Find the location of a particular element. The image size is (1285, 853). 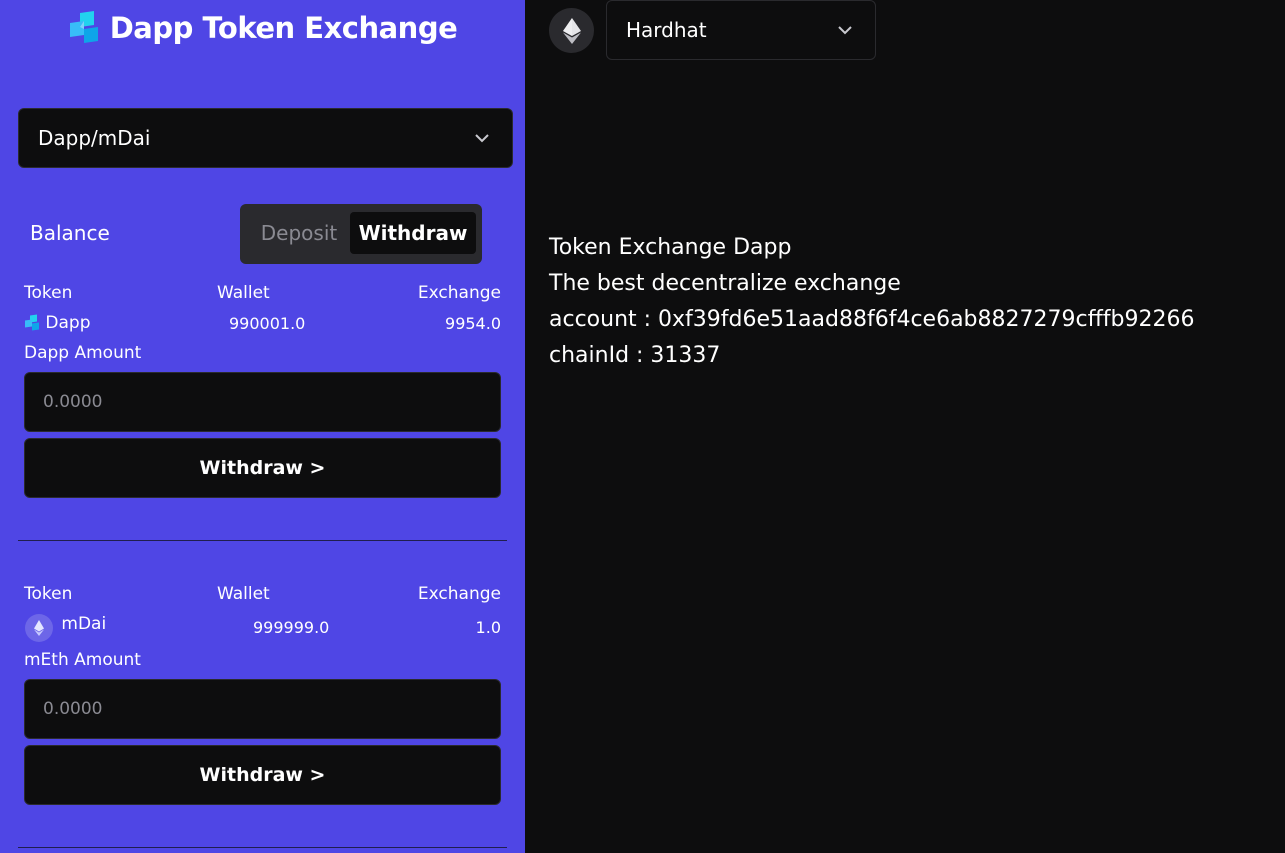

brand: Dapp Token Exchange is located at coordinates (262, 28).